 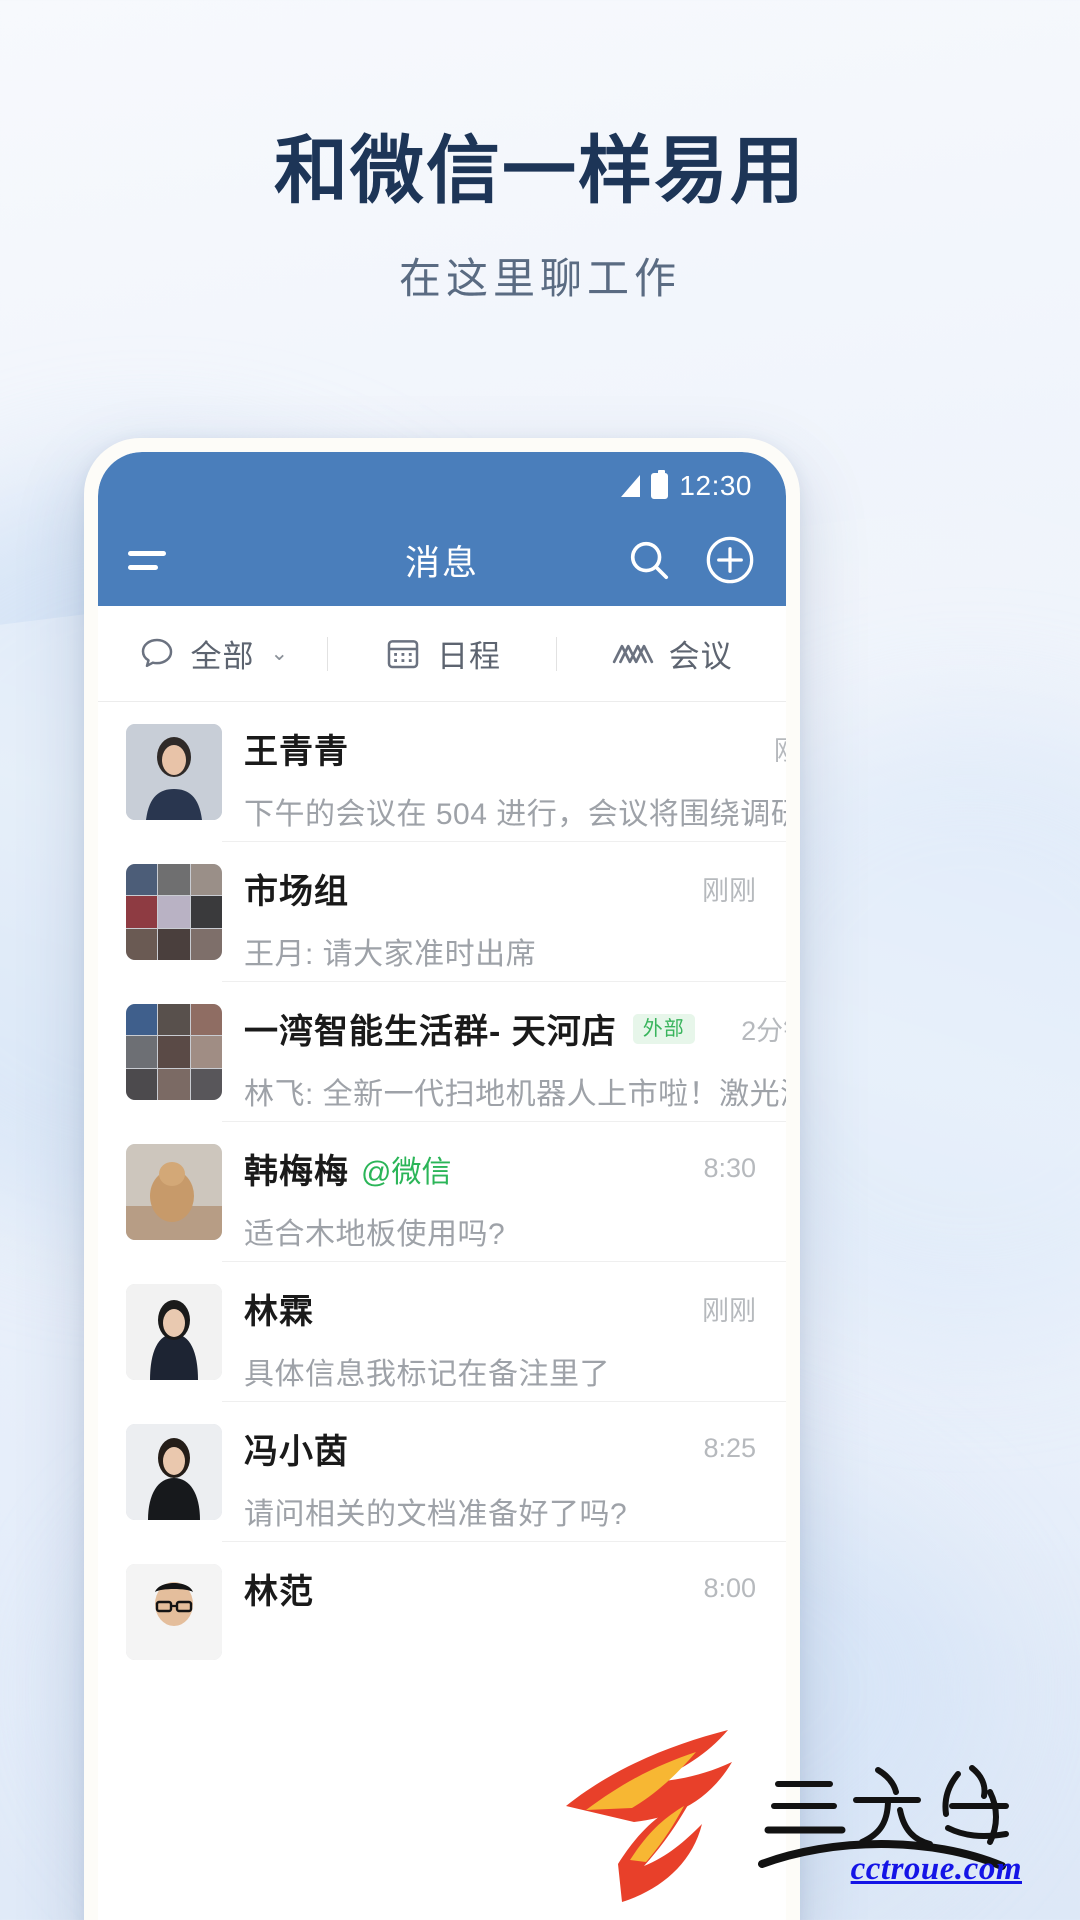 I want to click on status-bar-clock: 12:30, so click(x=715, y=485).